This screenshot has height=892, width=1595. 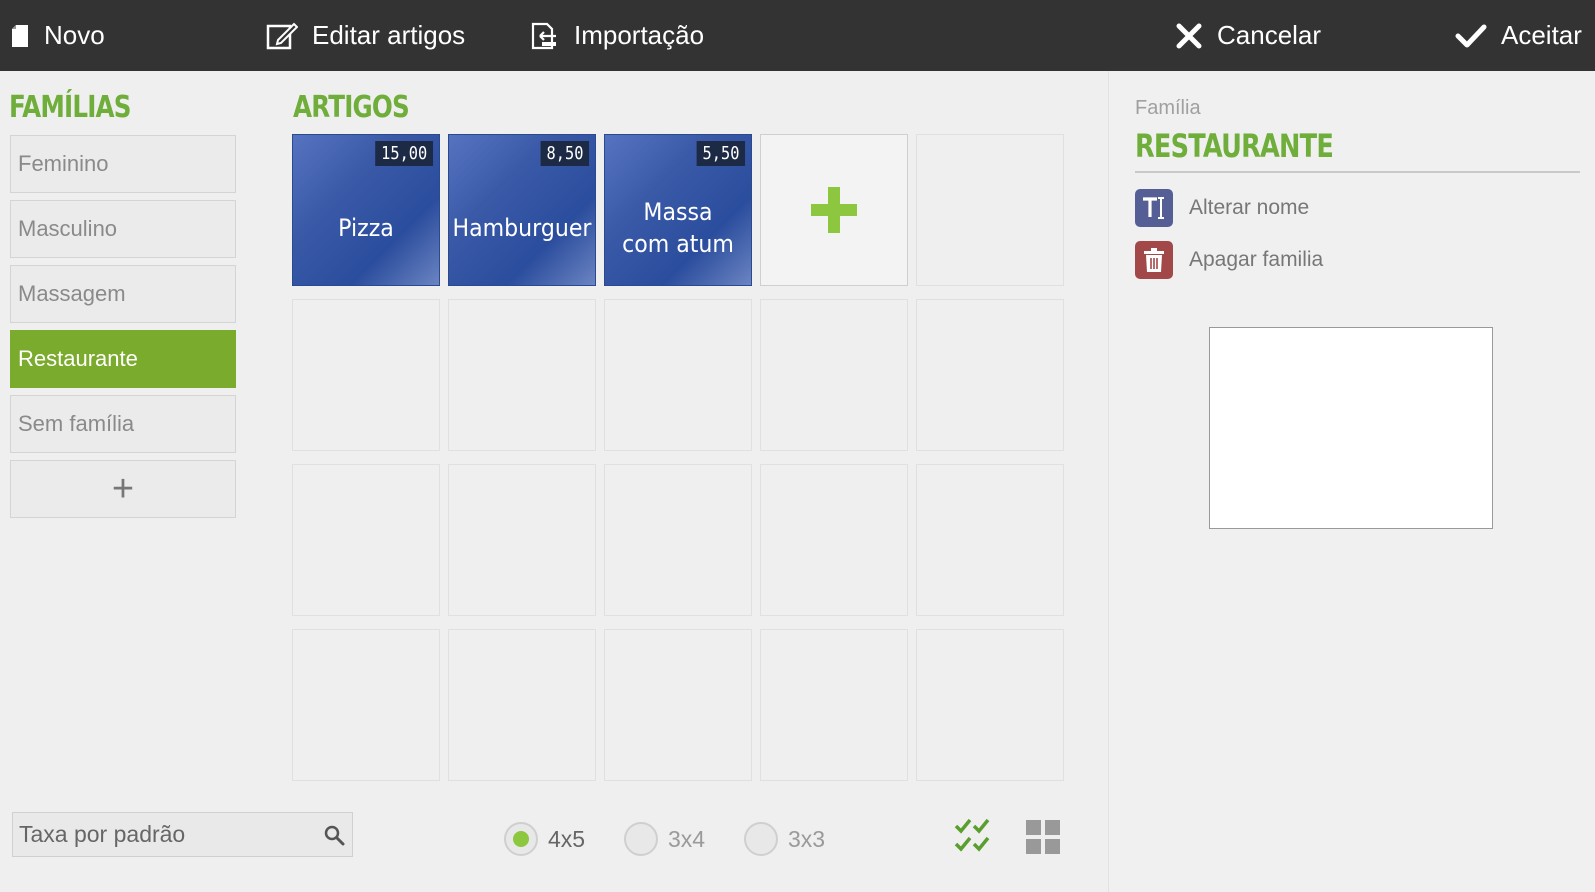 What do you see at coordinates (1189, 36) in the screenshot?
I see `close-icon` at bounding box center [1189, 36].